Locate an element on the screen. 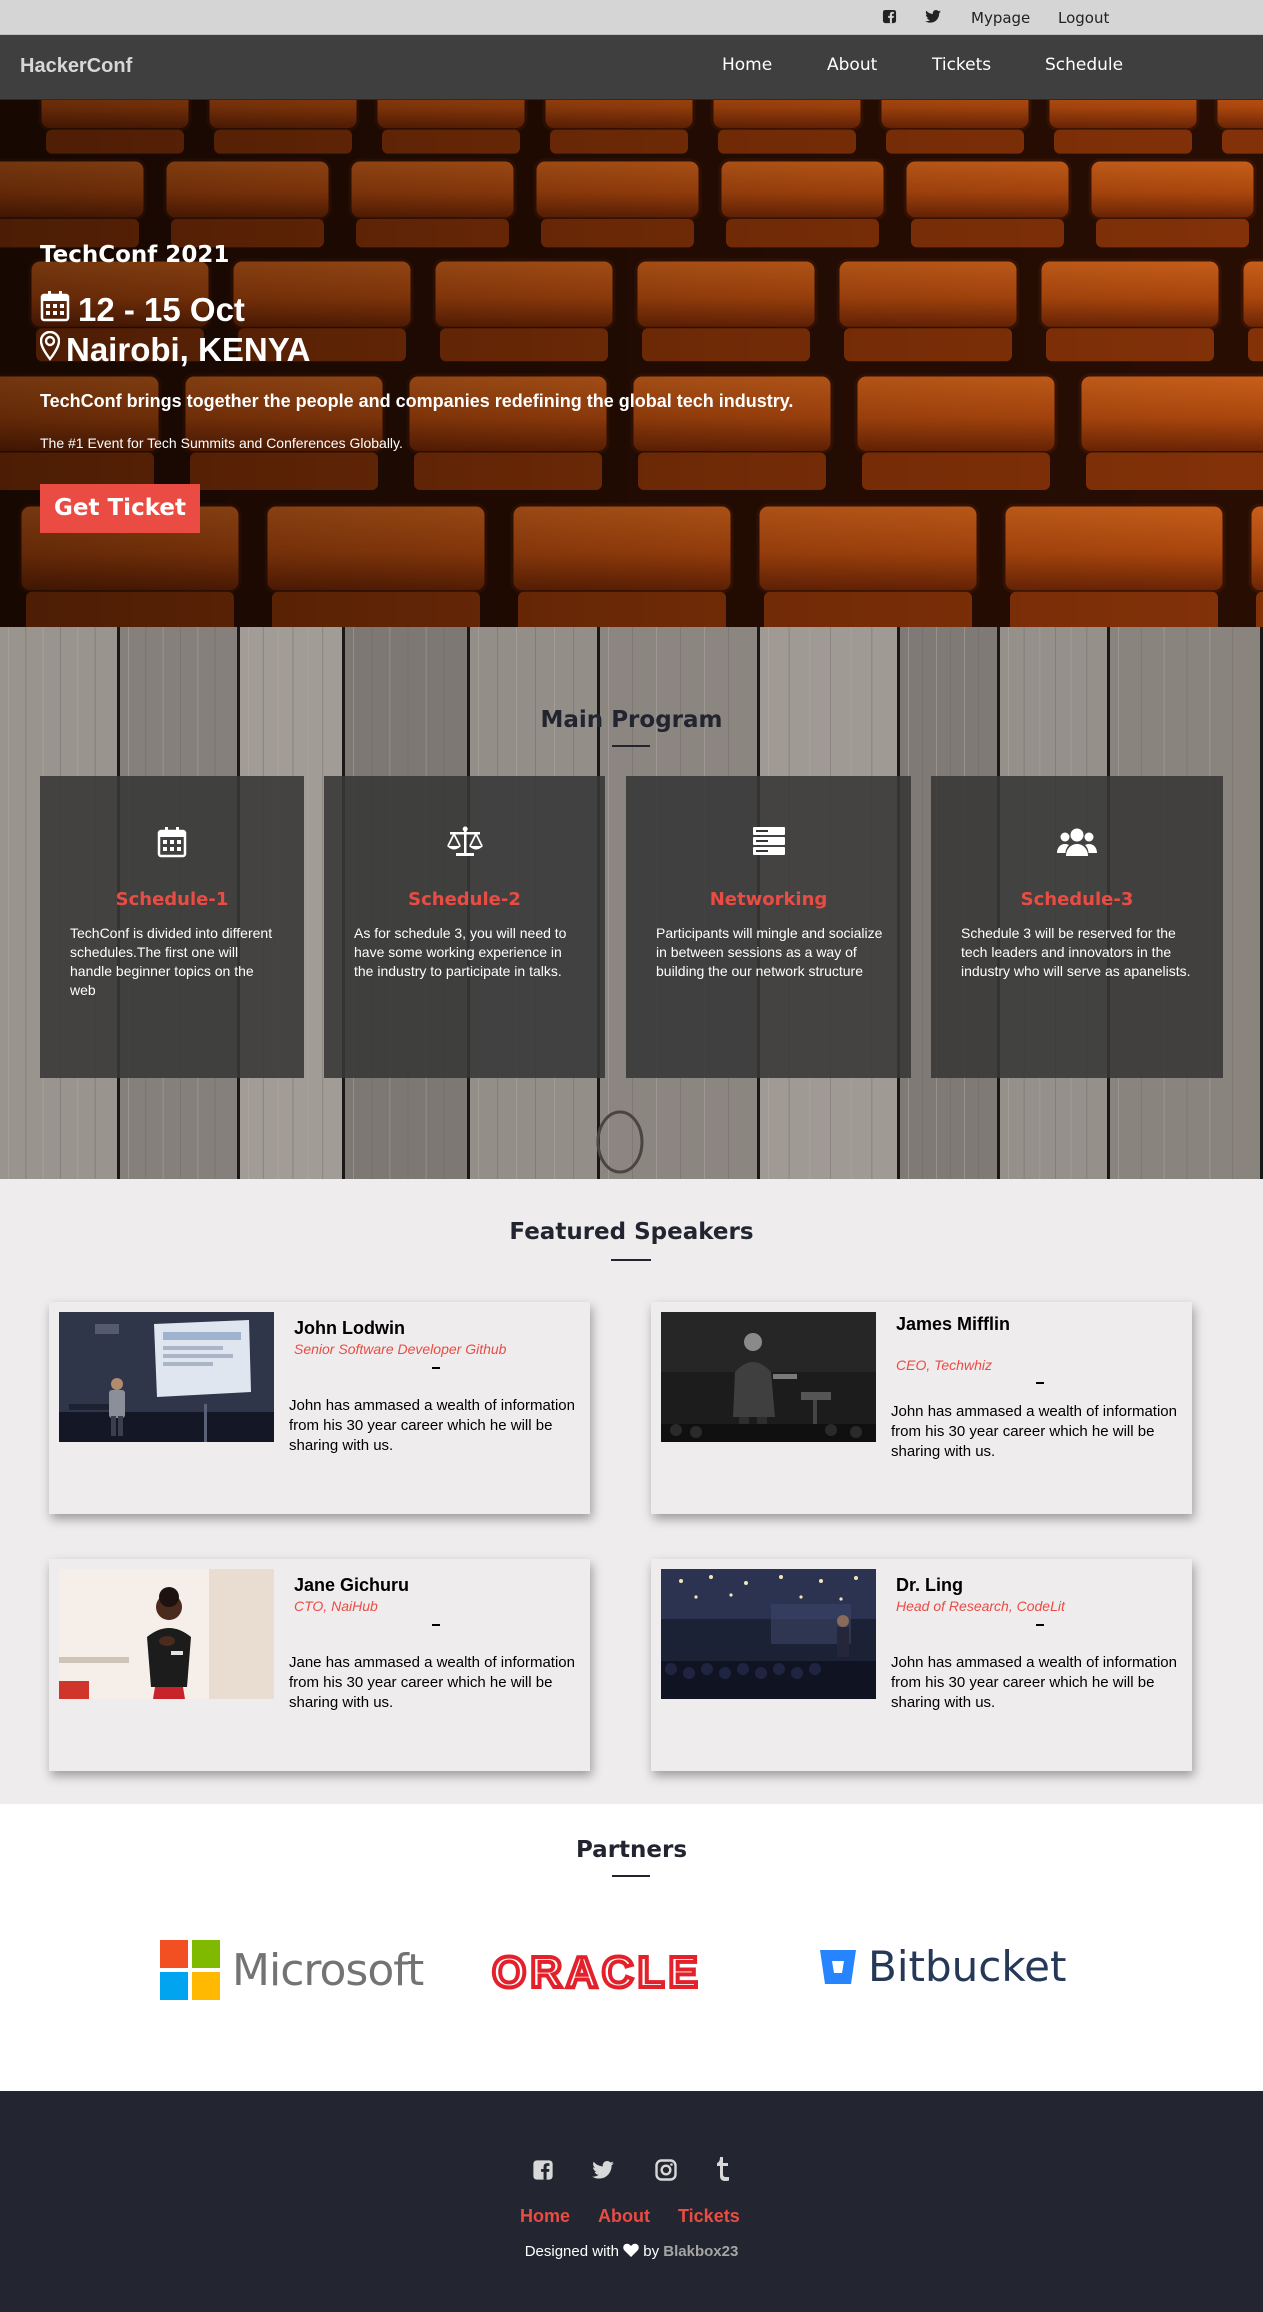  credit-author-link: Blakbox23 is located at coordinates (700, 2251).